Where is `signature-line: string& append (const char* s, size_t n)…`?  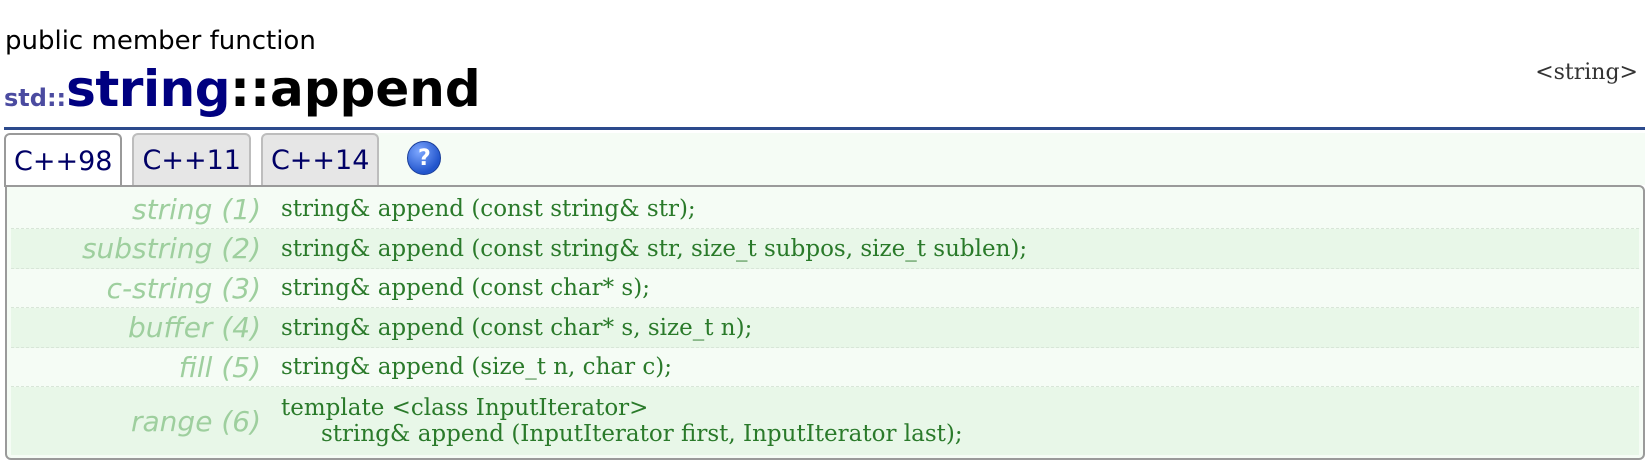
signature-line: string& append (const char* s, size_t n)… is located at coordinates (517, 327).